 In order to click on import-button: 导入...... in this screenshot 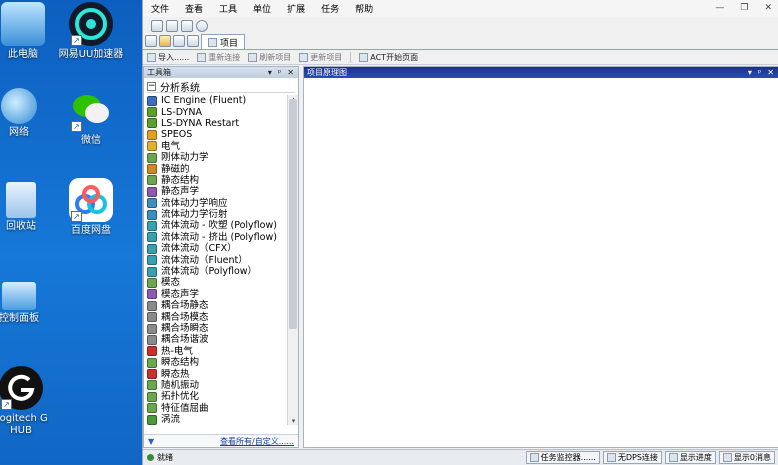, I will do `click(168, 57)`.